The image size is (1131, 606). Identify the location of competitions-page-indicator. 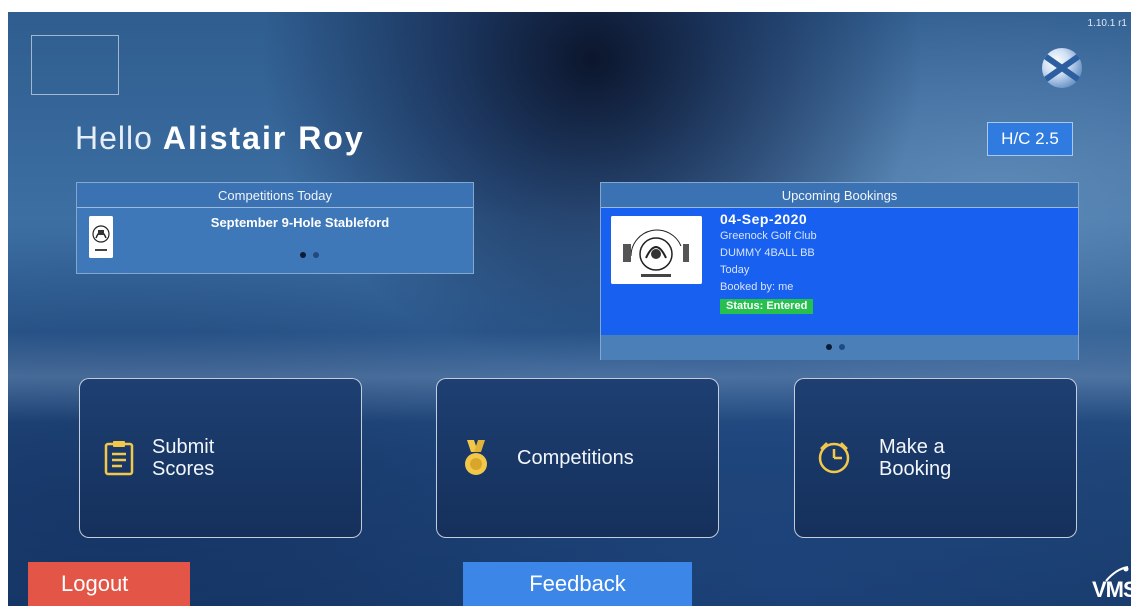
(309, 255).